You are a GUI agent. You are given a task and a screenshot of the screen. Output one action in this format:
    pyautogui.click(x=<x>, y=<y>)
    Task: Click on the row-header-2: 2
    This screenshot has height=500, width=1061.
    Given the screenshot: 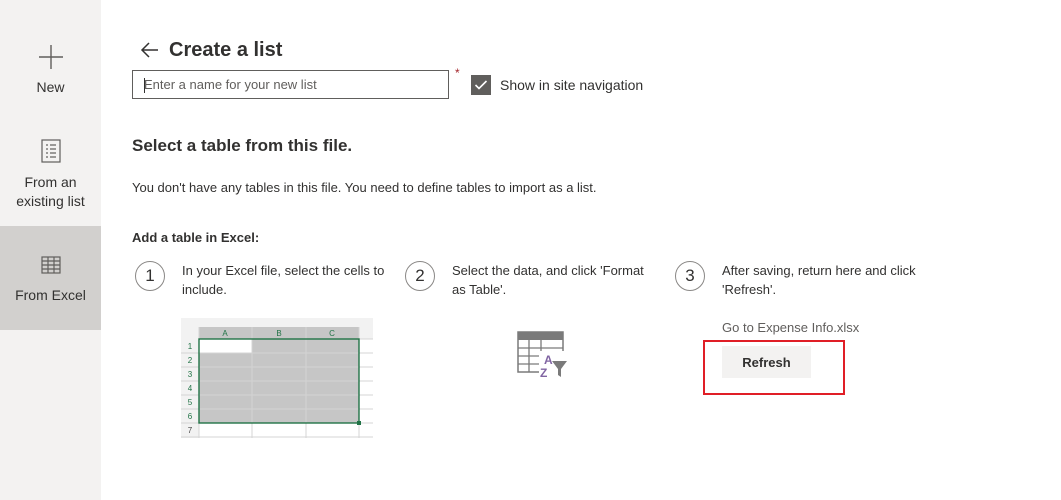 What is the action you would take?
    pyautogui.click(x=190, y=360)
    